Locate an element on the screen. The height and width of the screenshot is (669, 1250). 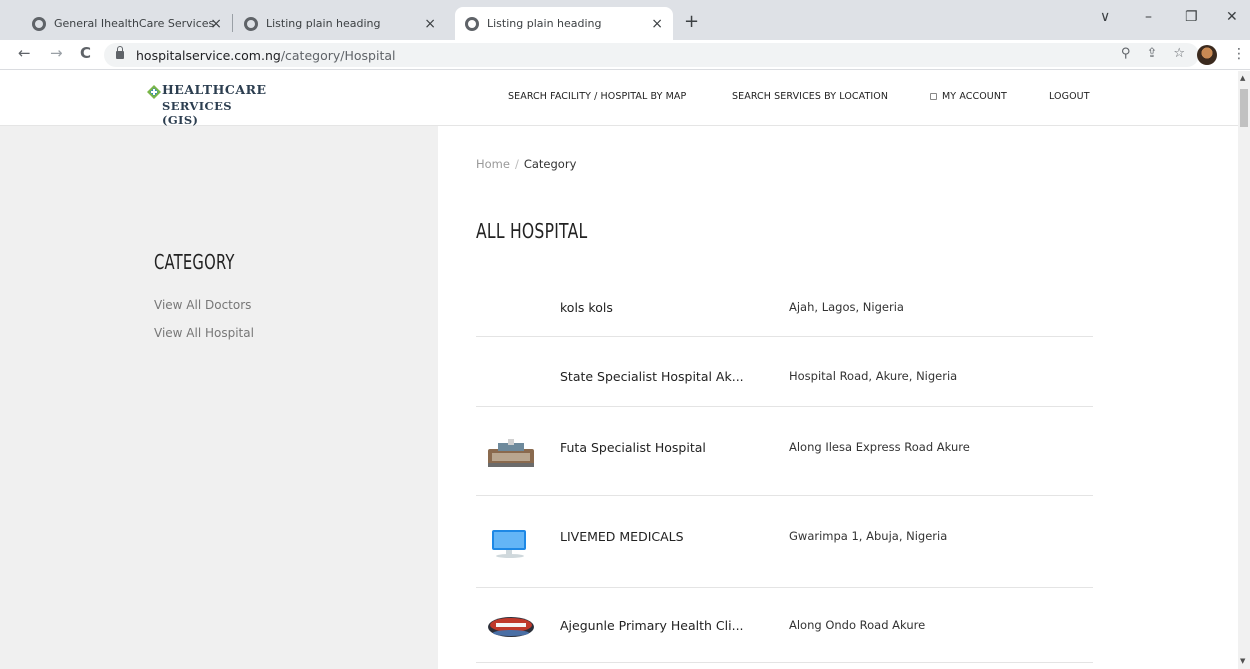
zoom-icon: ⚲ is located at coordinates (1126, 53).